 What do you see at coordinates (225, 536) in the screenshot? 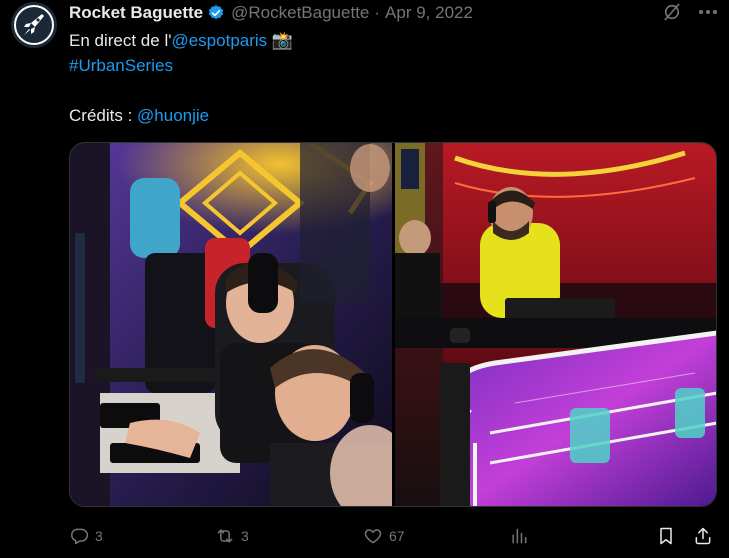
I see `retweet-icon` at bounding box center [225, 536].